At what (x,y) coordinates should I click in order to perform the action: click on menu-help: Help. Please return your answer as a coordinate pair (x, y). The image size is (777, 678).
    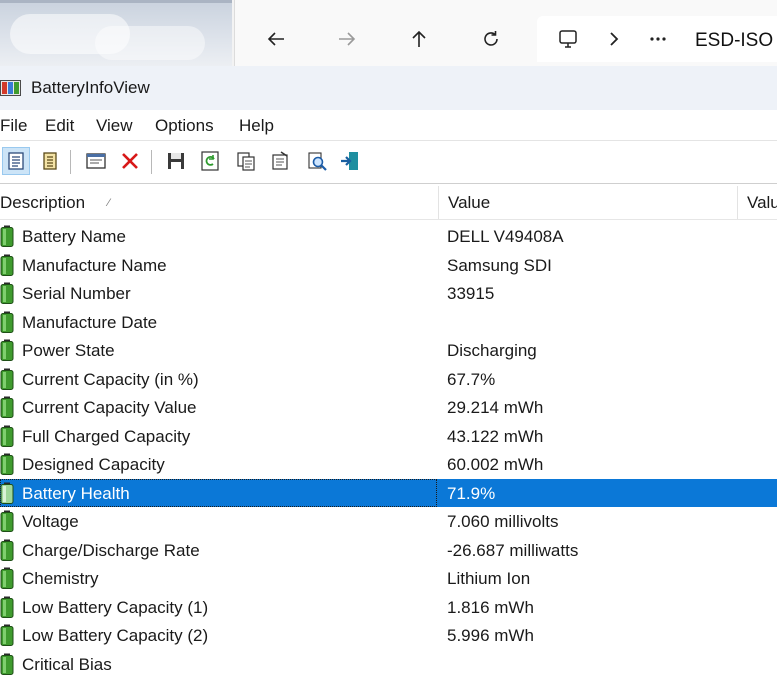
    Looking at the image, I should click on (256, 126).